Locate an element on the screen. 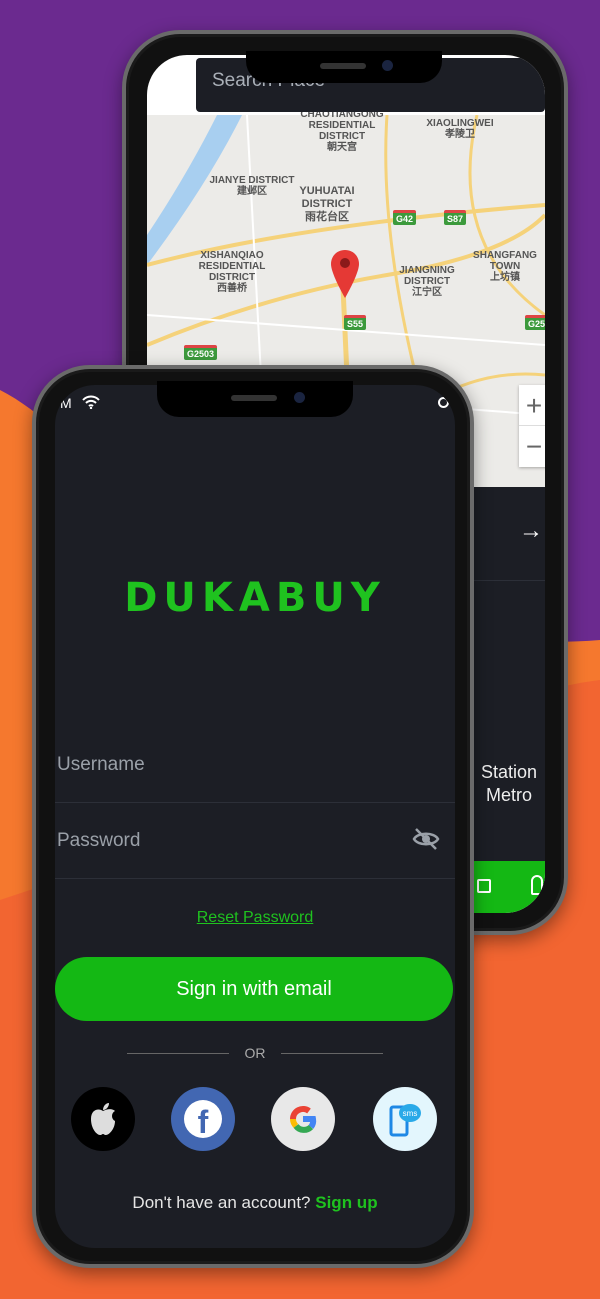 This screenshot has width=600, height=1299. reset-password-link: Reset Password is located at coordinates (255, 918).